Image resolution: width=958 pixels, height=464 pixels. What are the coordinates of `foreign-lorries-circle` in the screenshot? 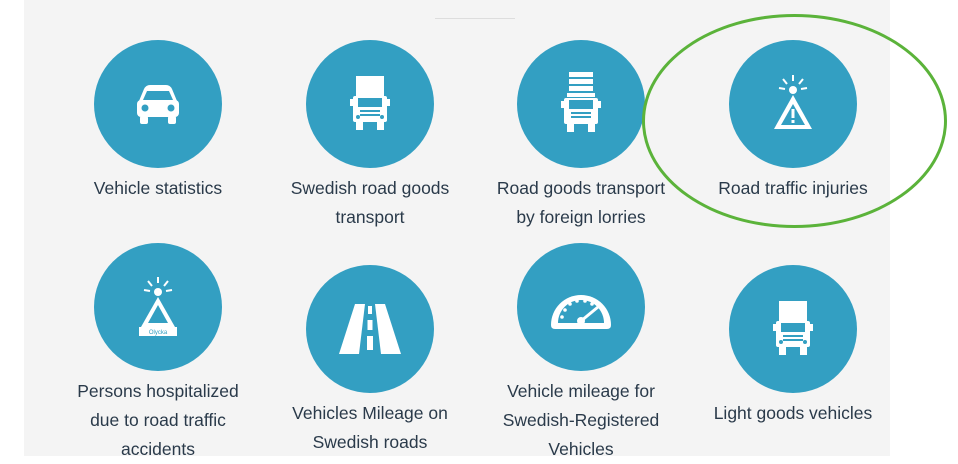 It's located at (581, 104).